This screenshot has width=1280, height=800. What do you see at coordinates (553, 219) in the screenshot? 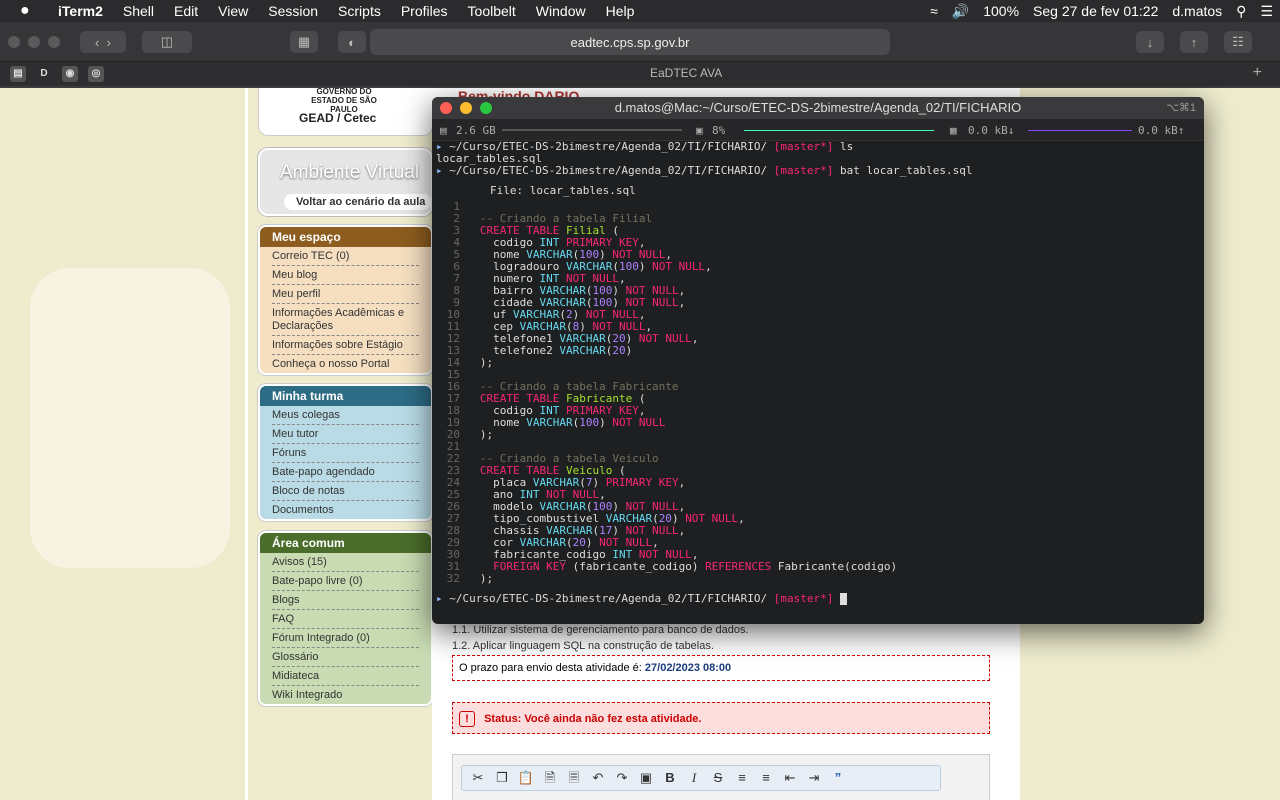
I see `code-line: 2 -- Criando a tabela Filial` at bounding box center [553, 219].